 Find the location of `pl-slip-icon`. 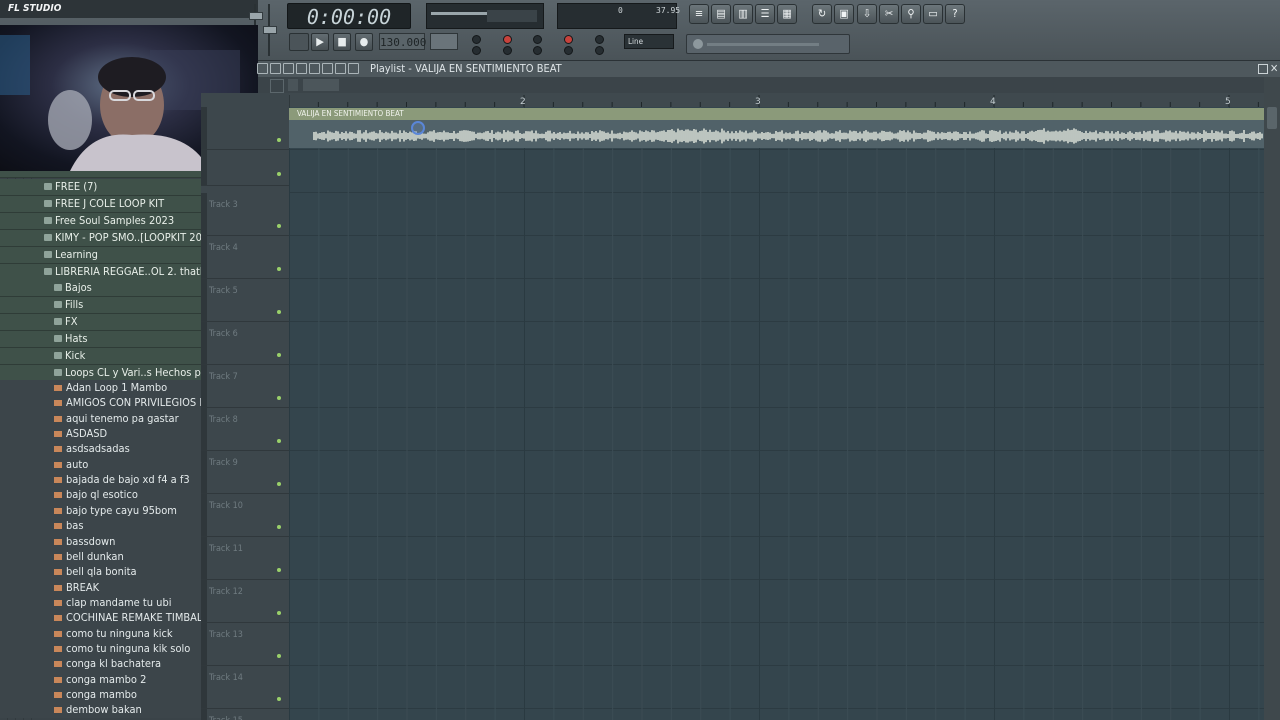

pl-slip-icon is located at coordinates (327, 68).